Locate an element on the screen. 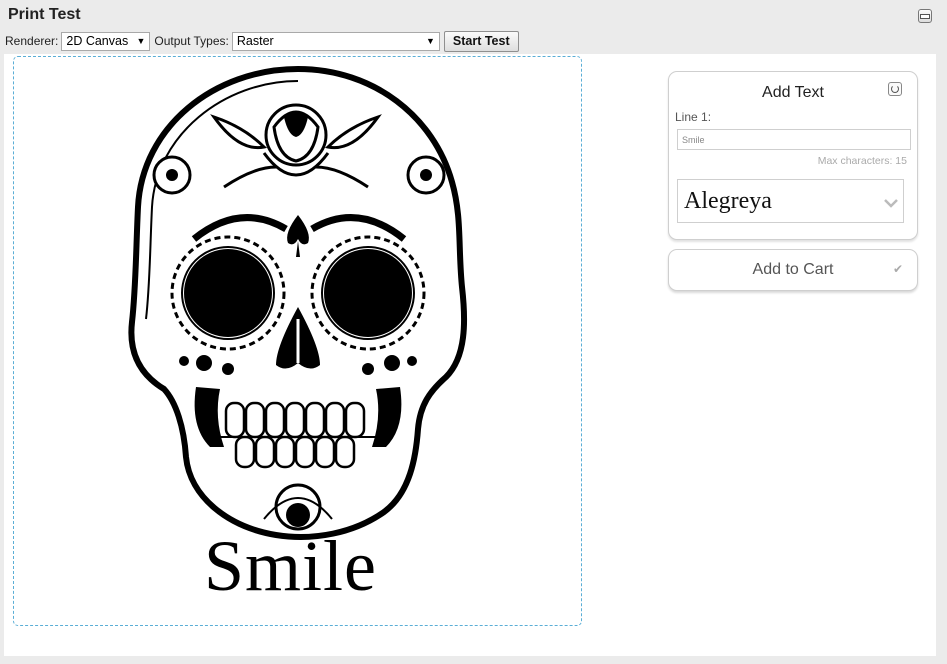 The height and width of the screenshot is (664, 947). reset-icon is located at coordinates (895, 89).